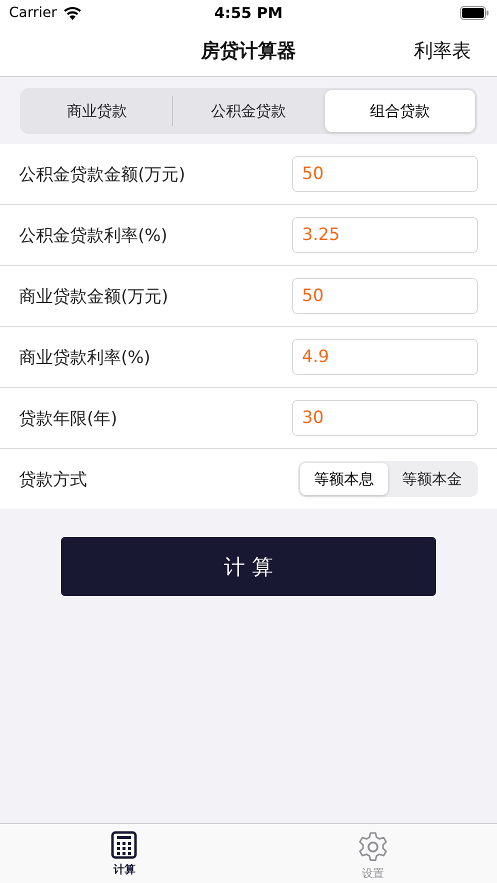 Image resolution: width=497 pixels, height=883 pixels. Describe the element at coordinates (53, 479) in the screenshot. I see `field-label: 贷款方式` at that location.